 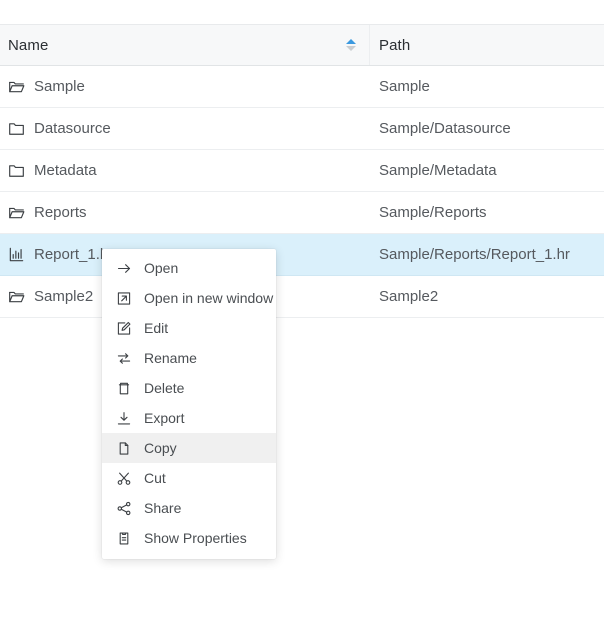 What do you see at coordinates (302, 297) in the screenshot?
I see `table-row: Sample2 Sample2` at bounding box center [302, 297].